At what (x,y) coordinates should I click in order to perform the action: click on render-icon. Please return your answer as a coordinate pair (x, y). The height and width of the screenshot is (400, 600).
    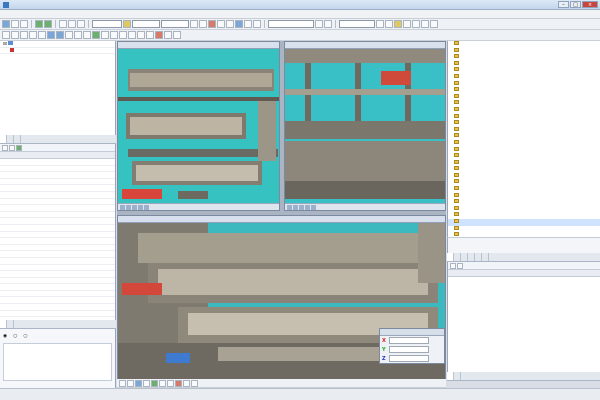
    Looking at the image, I should click on (239, 24).